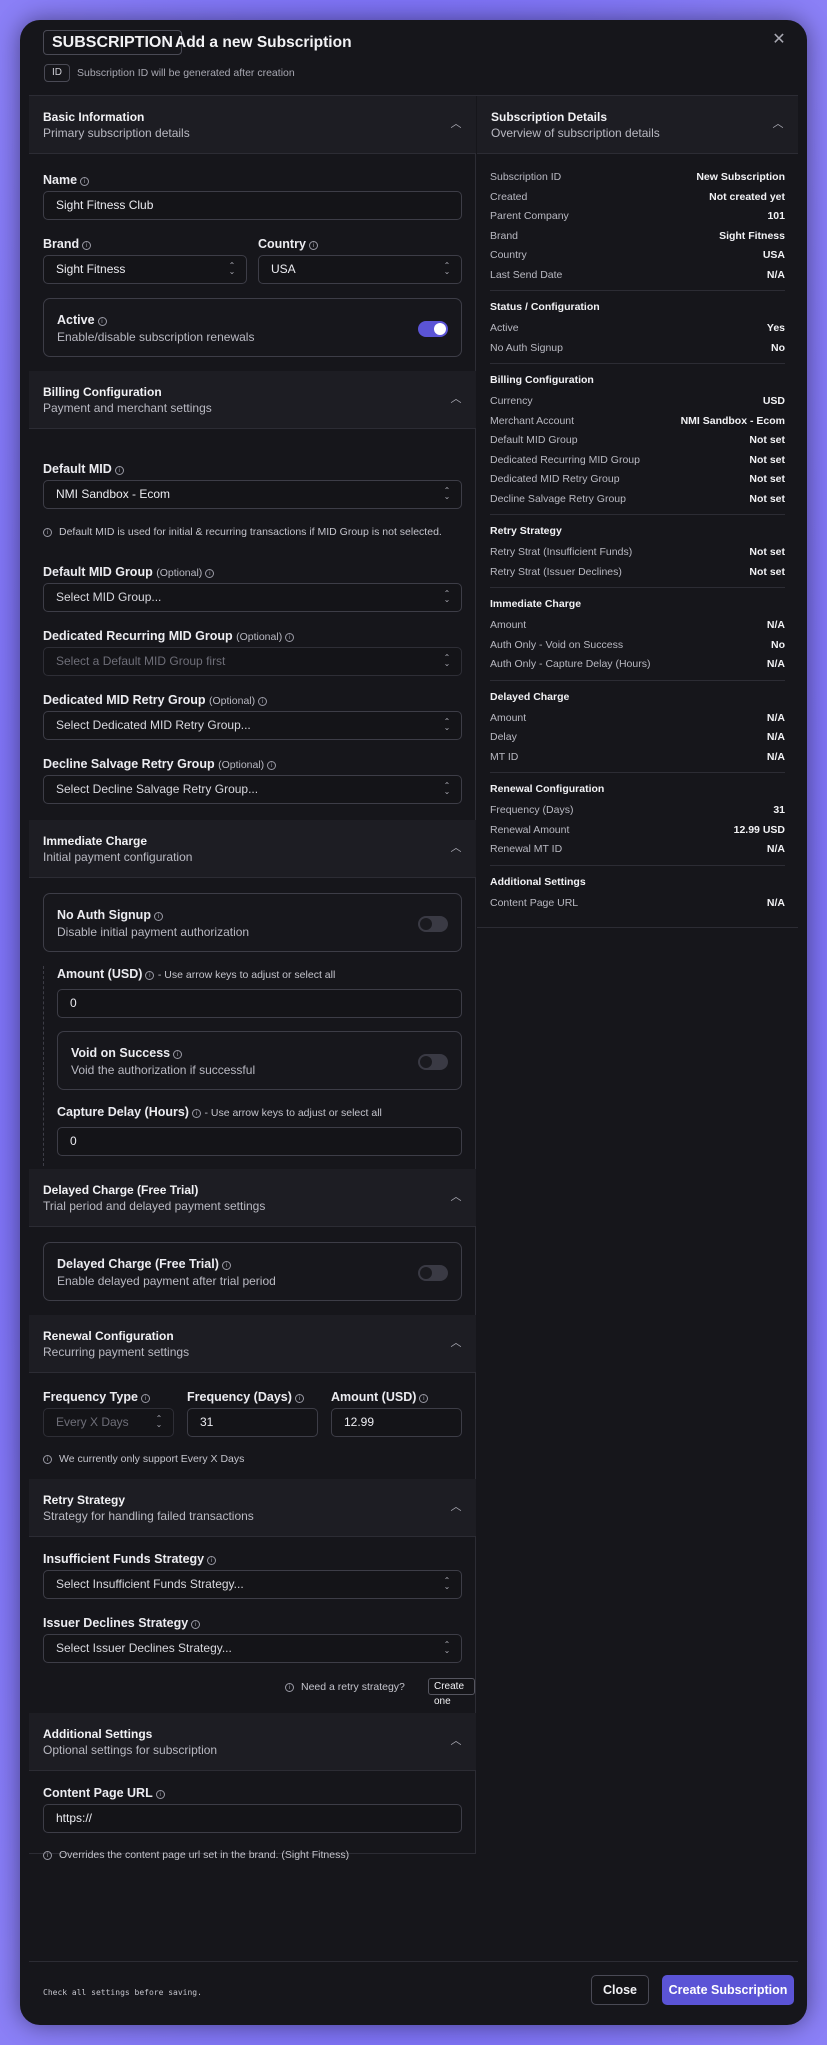  Describe the element at coordinates (534, 902) in the screenshot. I see `summary-key: Content Page URL` at that location.